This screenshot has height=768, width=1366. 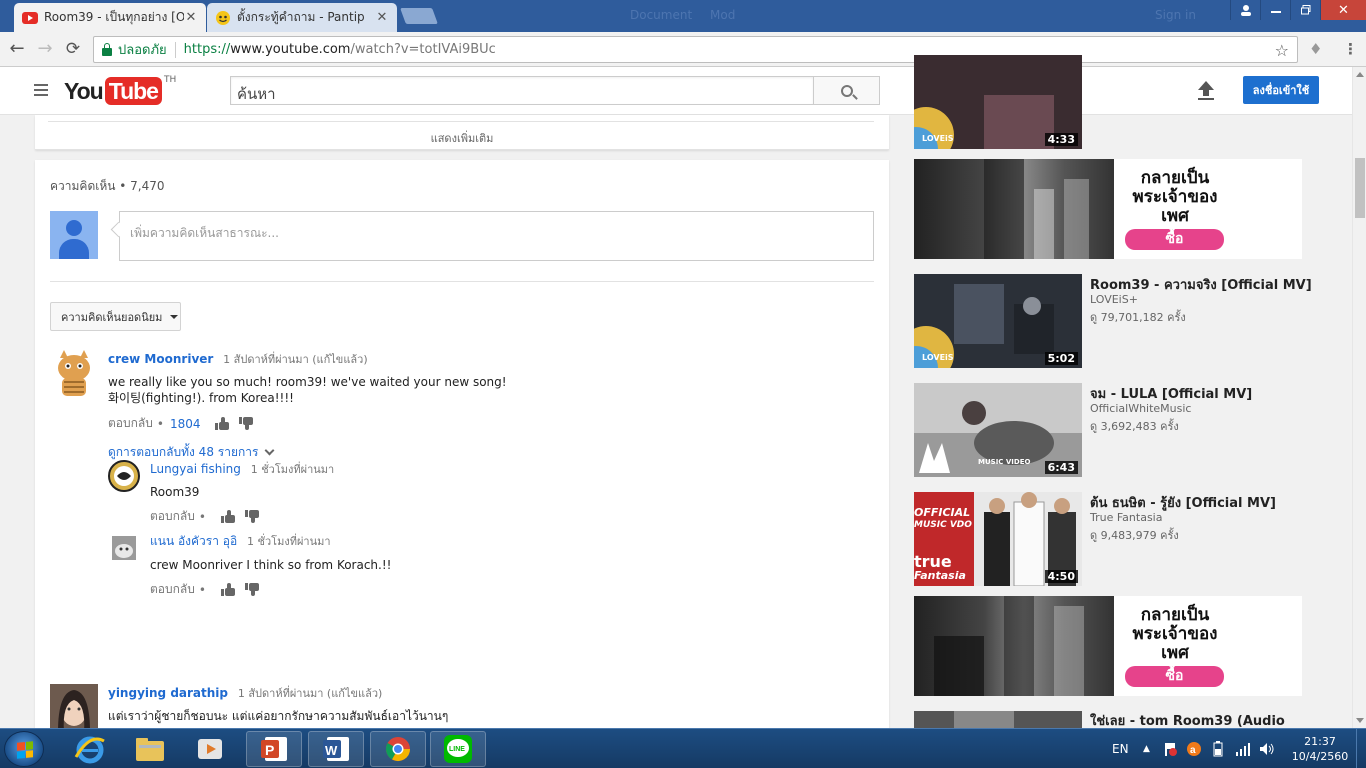 I want to click on restore-icon, so click(x=1305, y=10).